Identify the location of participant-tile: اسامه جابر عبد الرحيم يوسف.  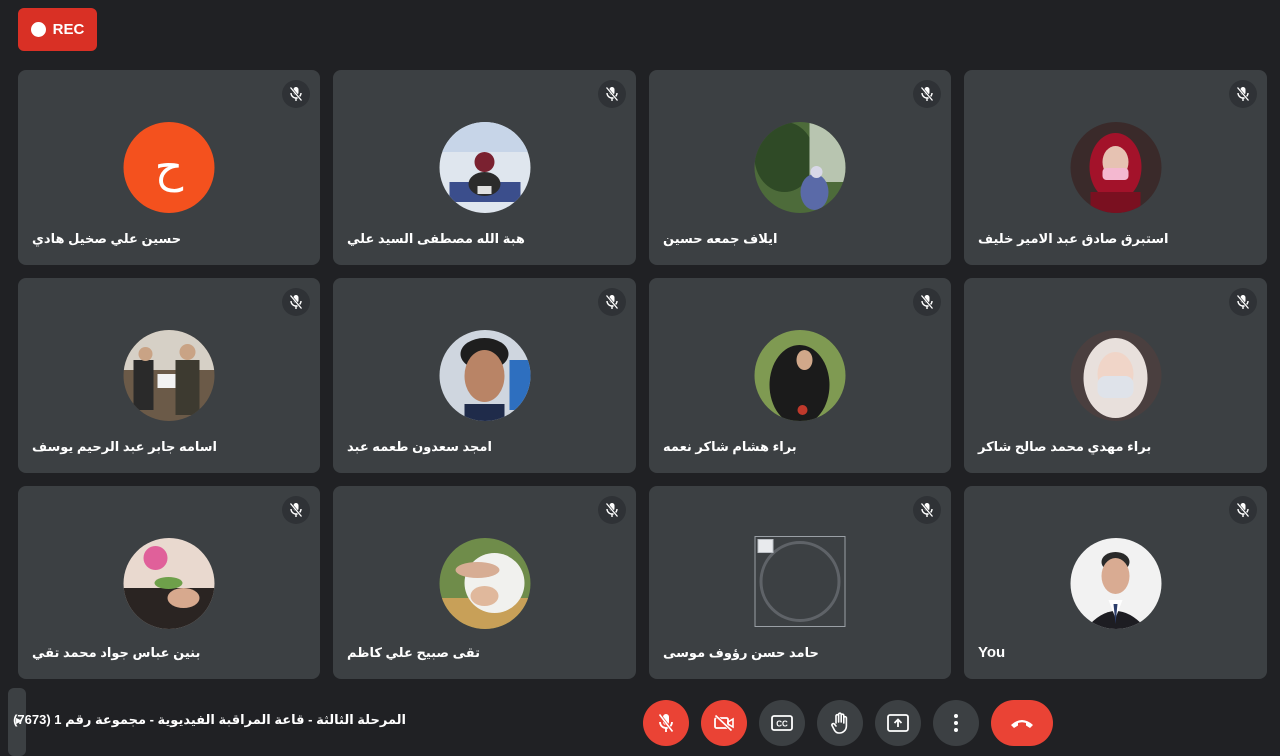
(169, 375).